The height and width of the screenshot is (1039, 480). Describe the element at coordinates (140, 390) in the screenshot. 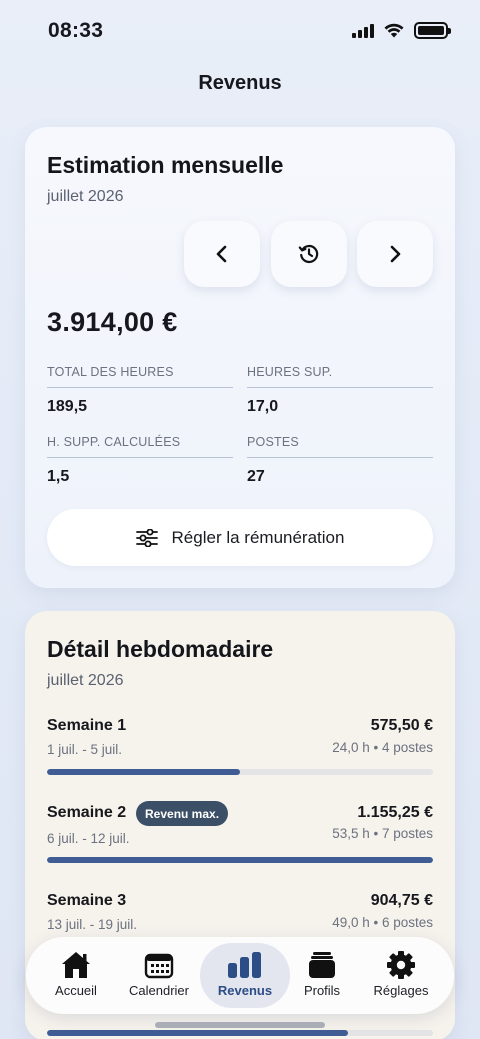

I see `stat-total-hours: TOTAL DES HEURES 189,5` at that location.